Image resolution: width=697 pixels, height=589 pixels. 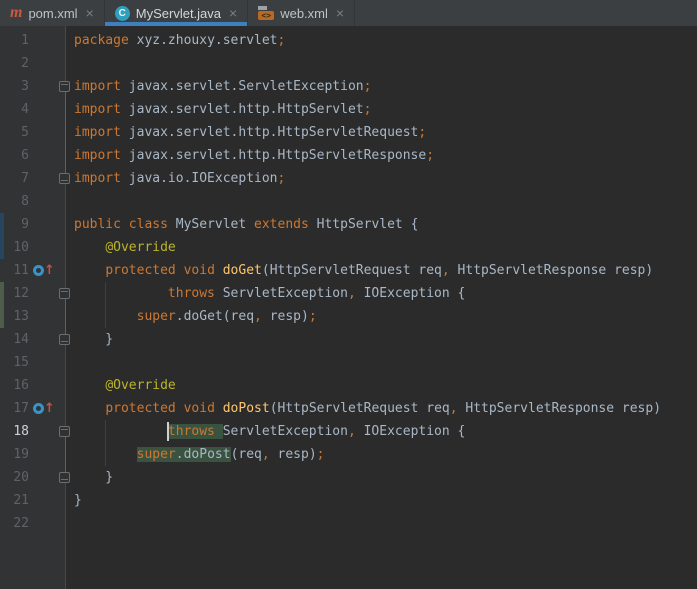 I want to click on code-token: javax.servlet.http.HttpServletRequest, so click(x=269, y=132).